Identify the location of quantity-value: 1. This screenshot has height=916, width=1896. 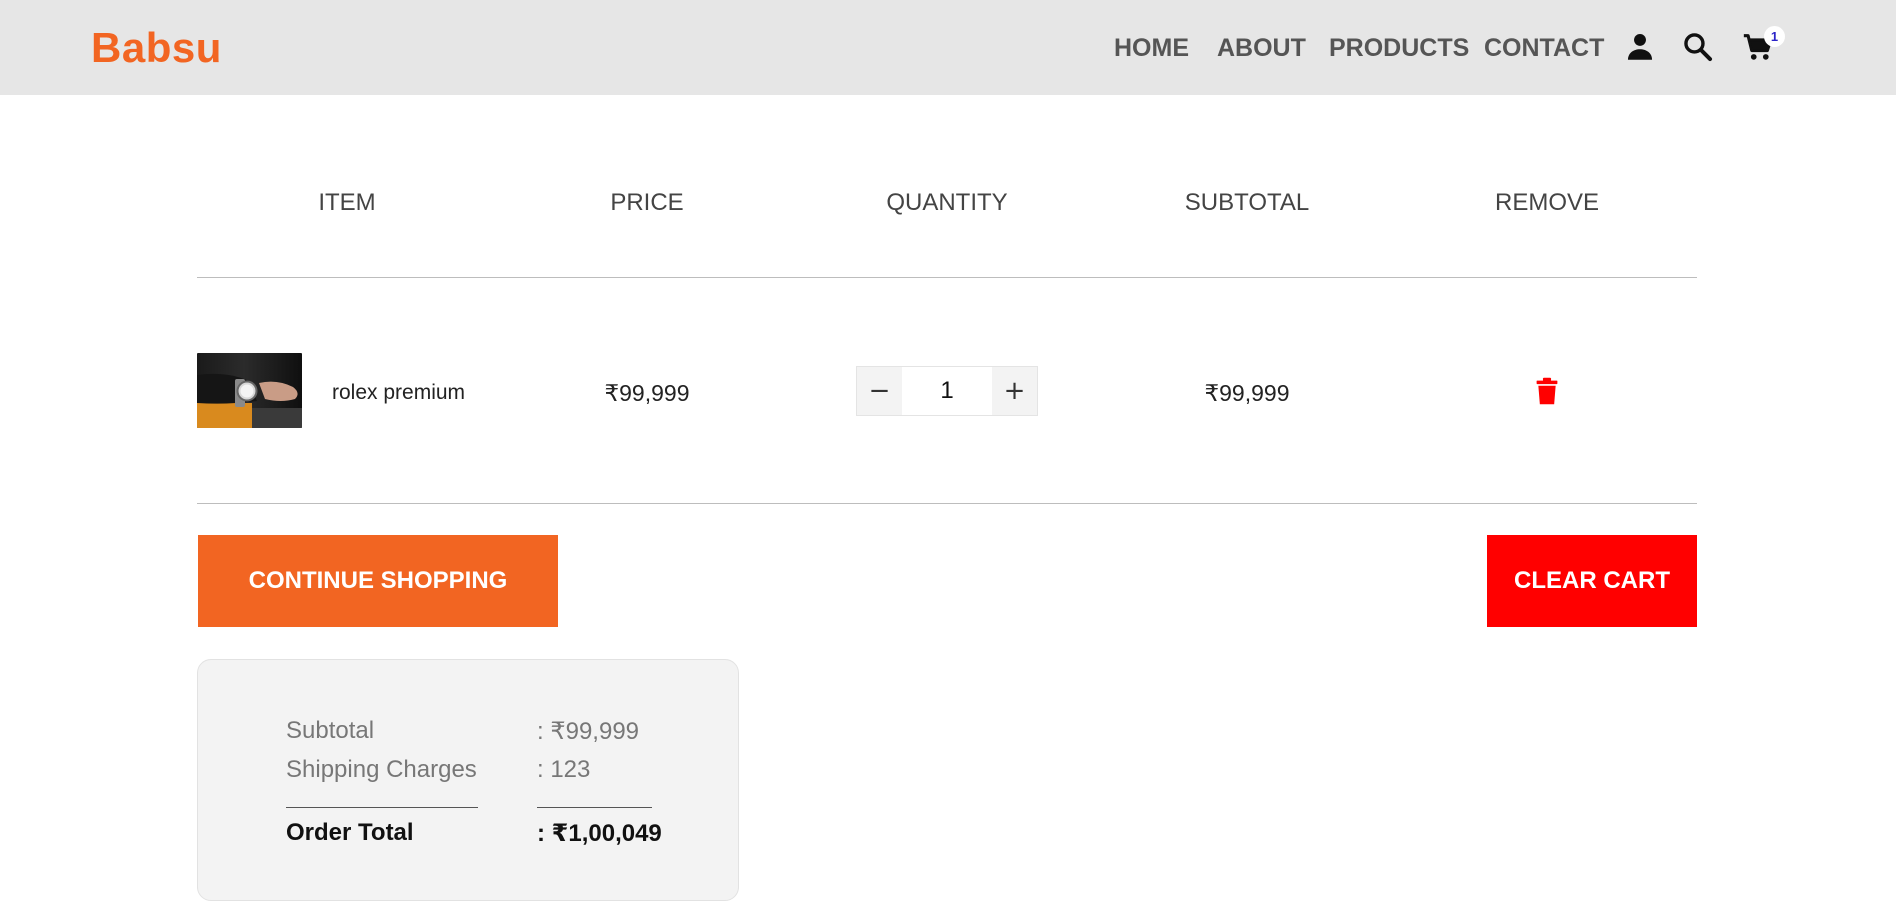
(947, 391).